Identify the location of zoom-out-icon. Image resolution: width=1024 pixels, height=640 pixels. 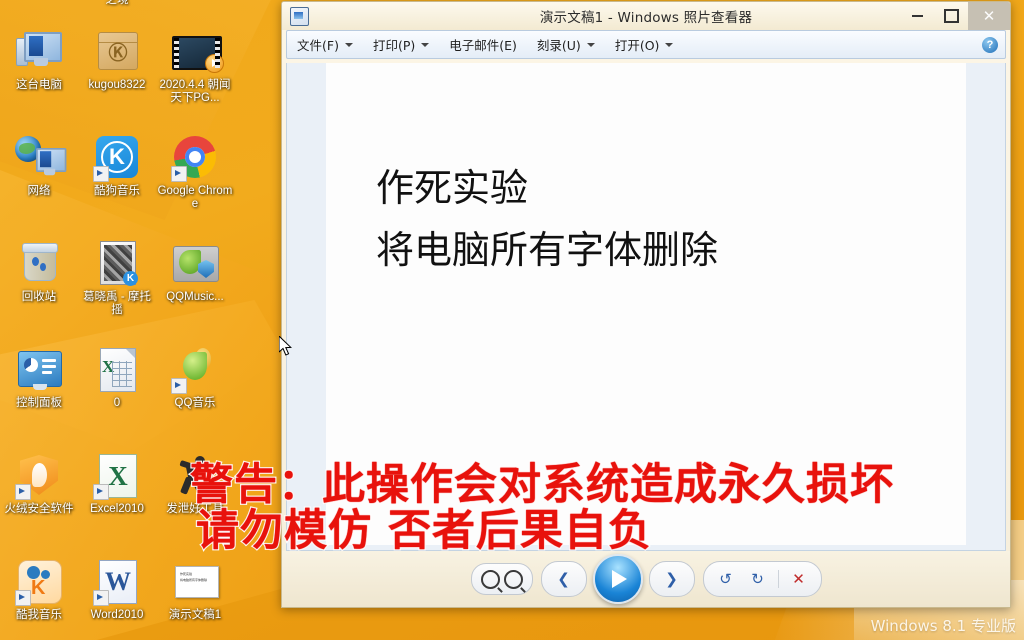
(490, 579).